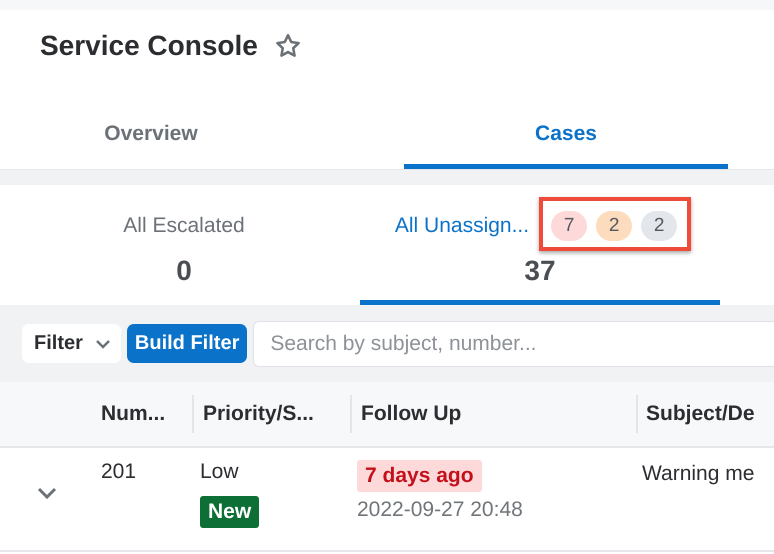 The height and width of the screenshot is (554, 774). Describe the element at coordinates (118, 472) in the screenshot. I see `case-number: 201` at that location.